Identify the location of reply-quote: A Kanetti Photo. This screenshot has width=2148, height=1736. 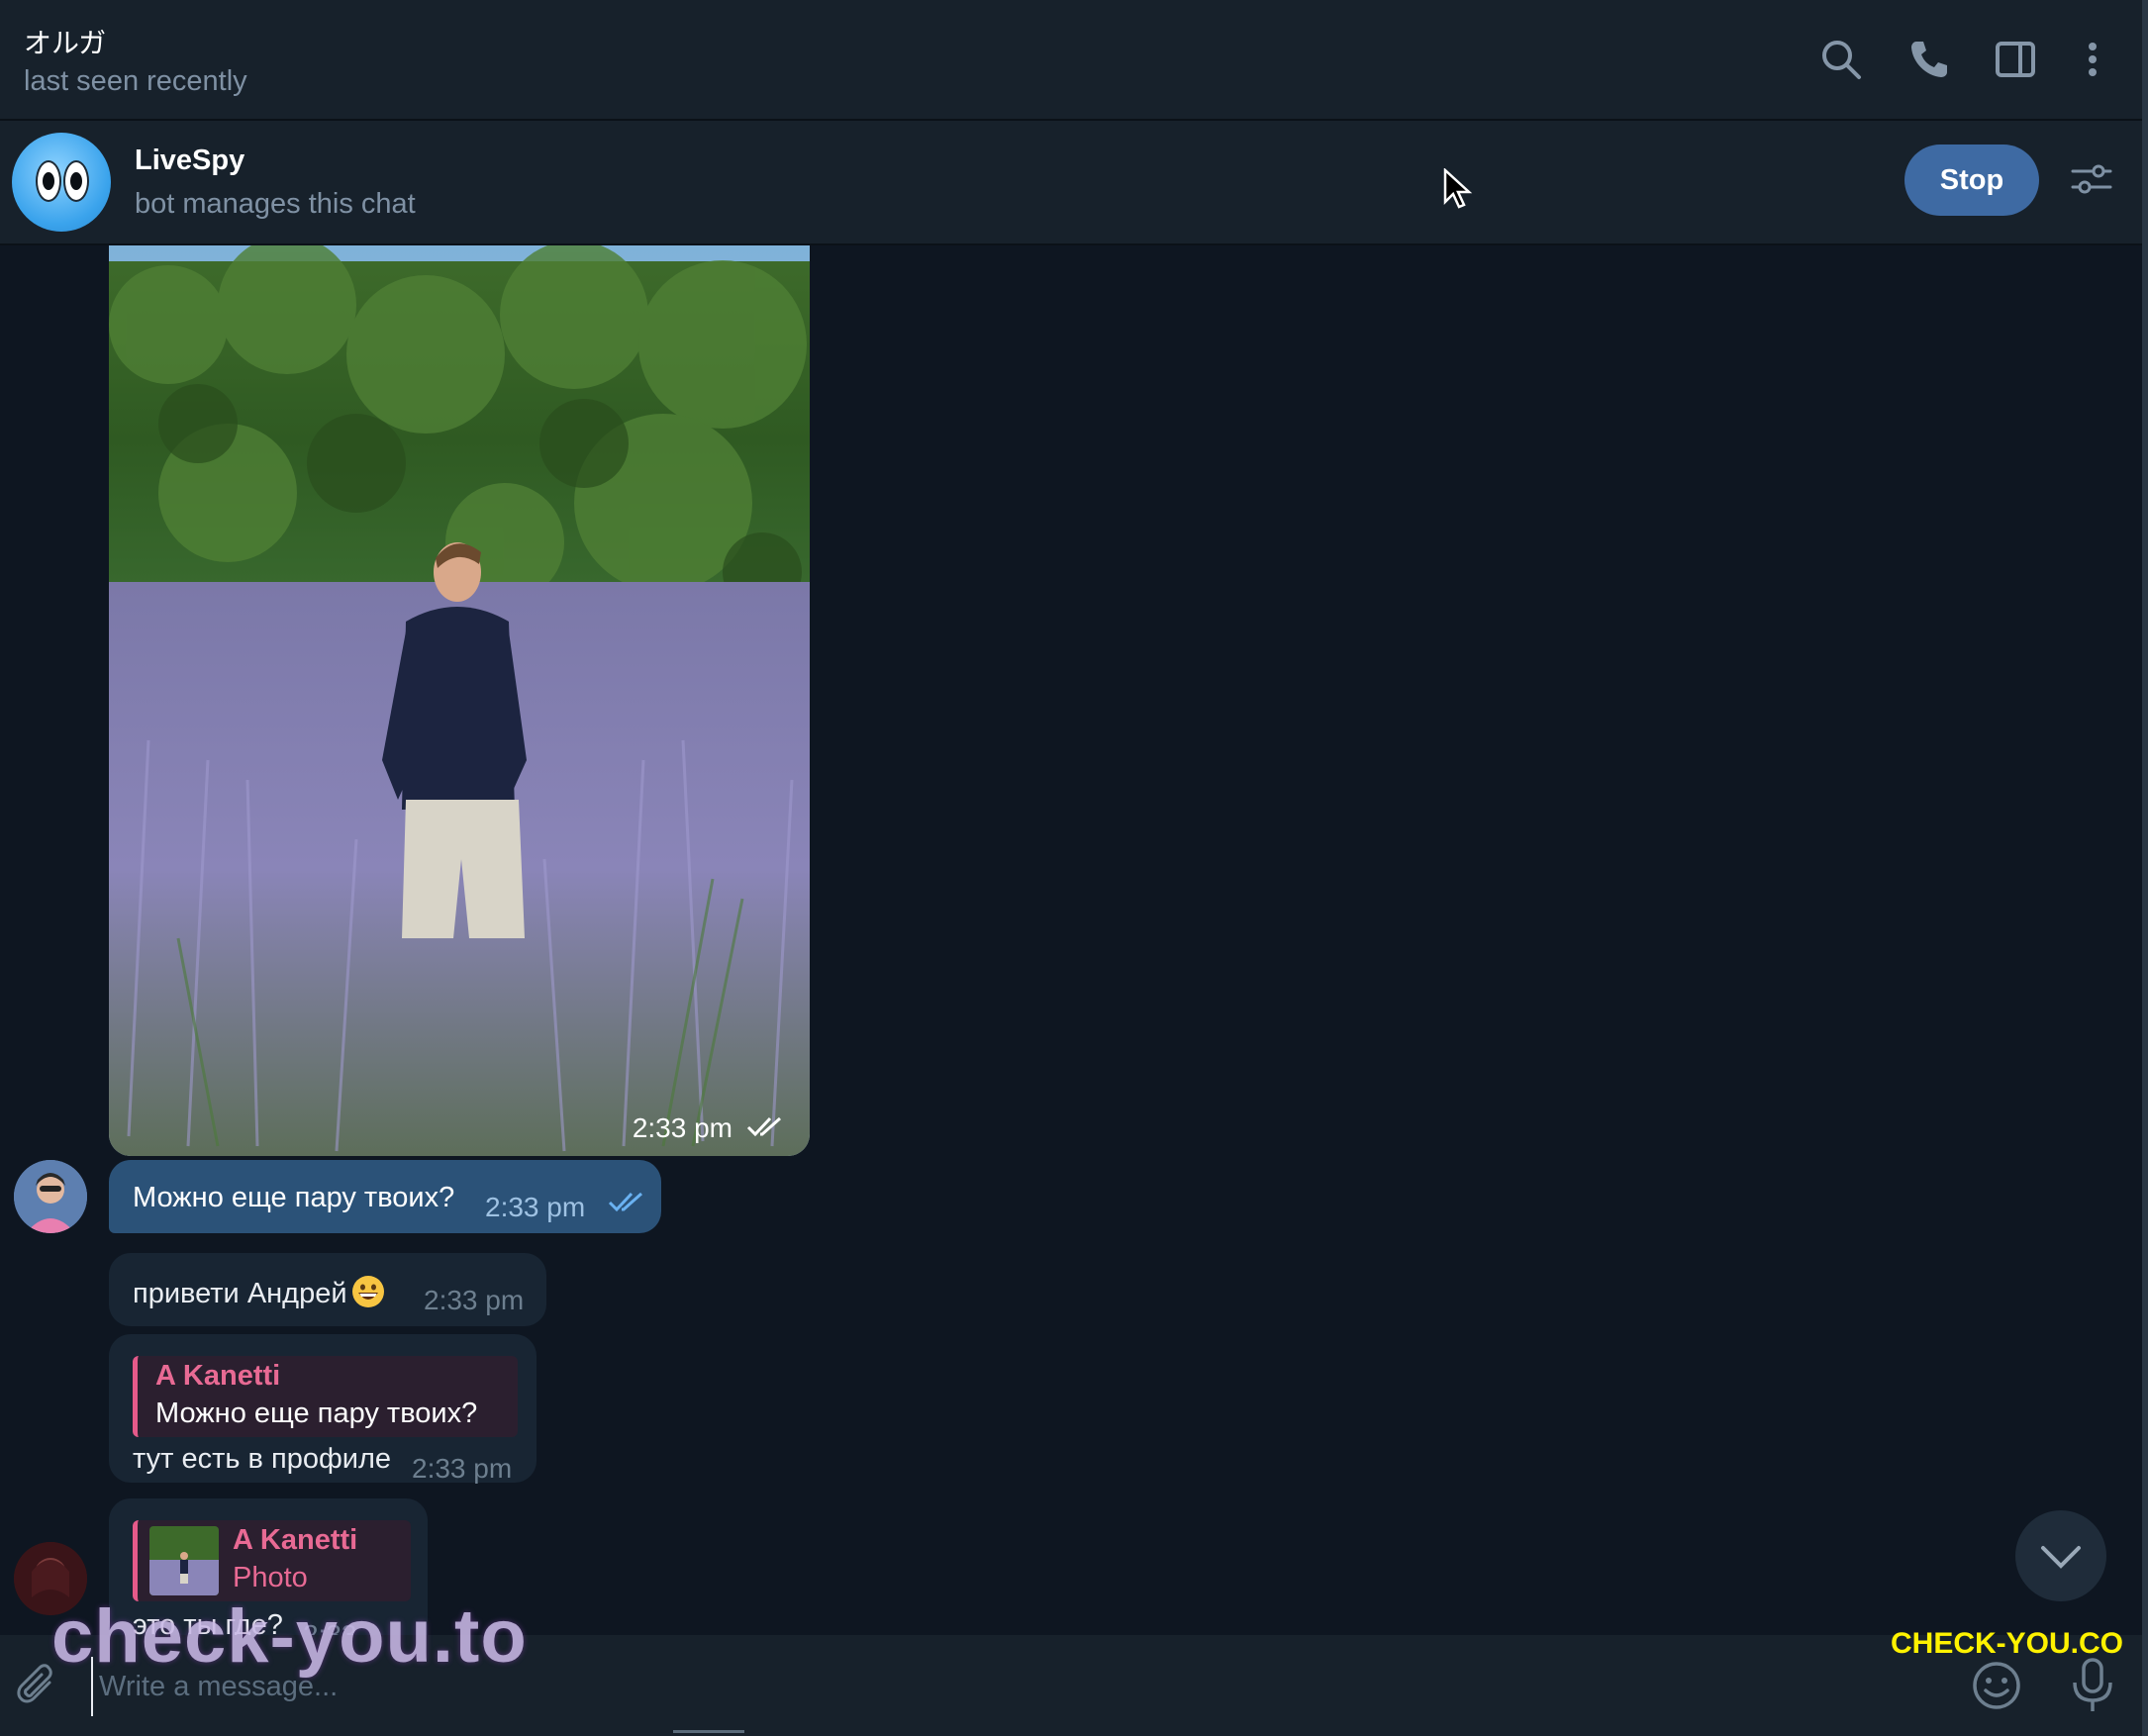
(272, 1560).